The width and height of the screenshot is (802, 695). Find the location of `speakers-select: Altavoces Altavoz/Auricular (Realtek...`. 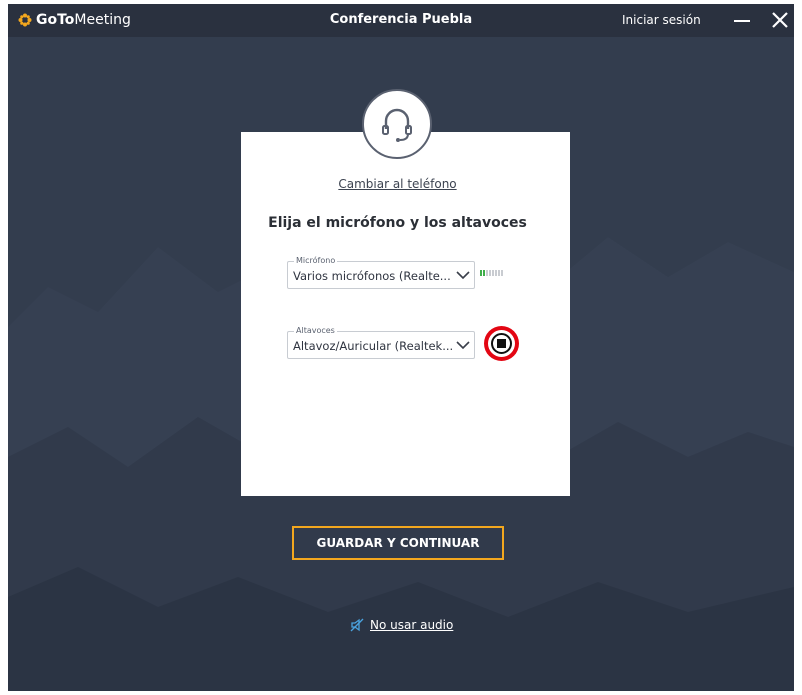

speakers-select: Altavoces Altavoz/Auricular (Realtek... is located at coordinates (381, 342).